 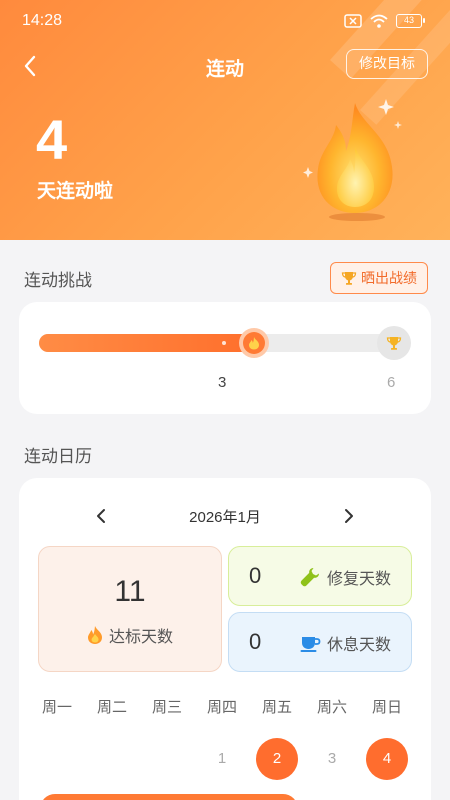 I want to click on calendar-section-title: 连动日历, so click(x=58, y=457).